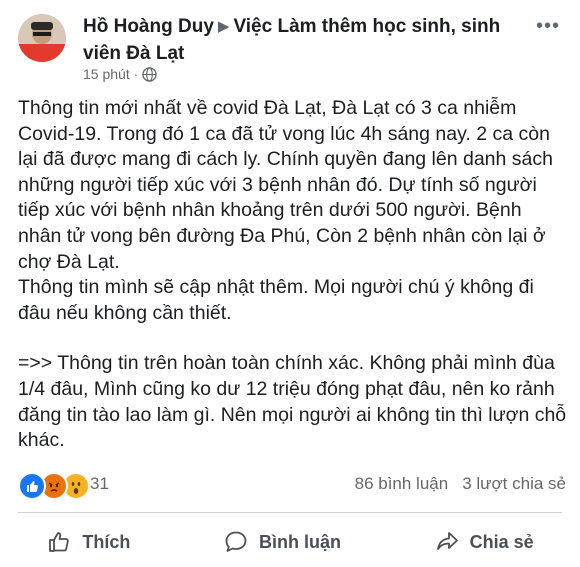  Describe the element at coordinates (402, 484) in the screenshot. I see `comment-count: 86 bình luận` at that location.